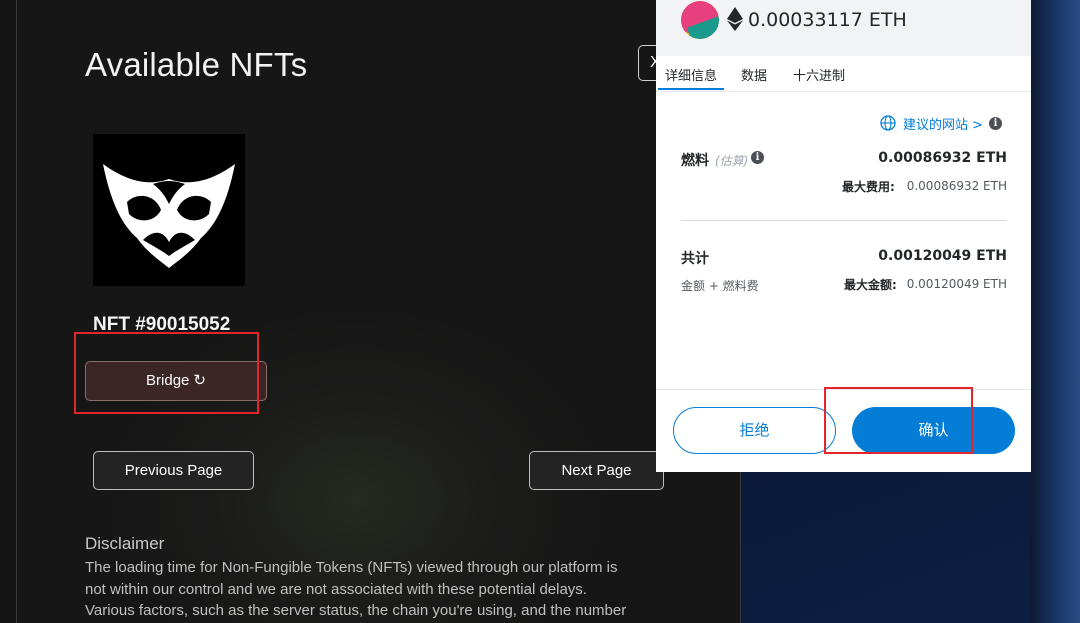  What do you see at coordinates (169, 216) in the screenshot?
I see `owl-logo-icon` at bounding box center [169, 216].